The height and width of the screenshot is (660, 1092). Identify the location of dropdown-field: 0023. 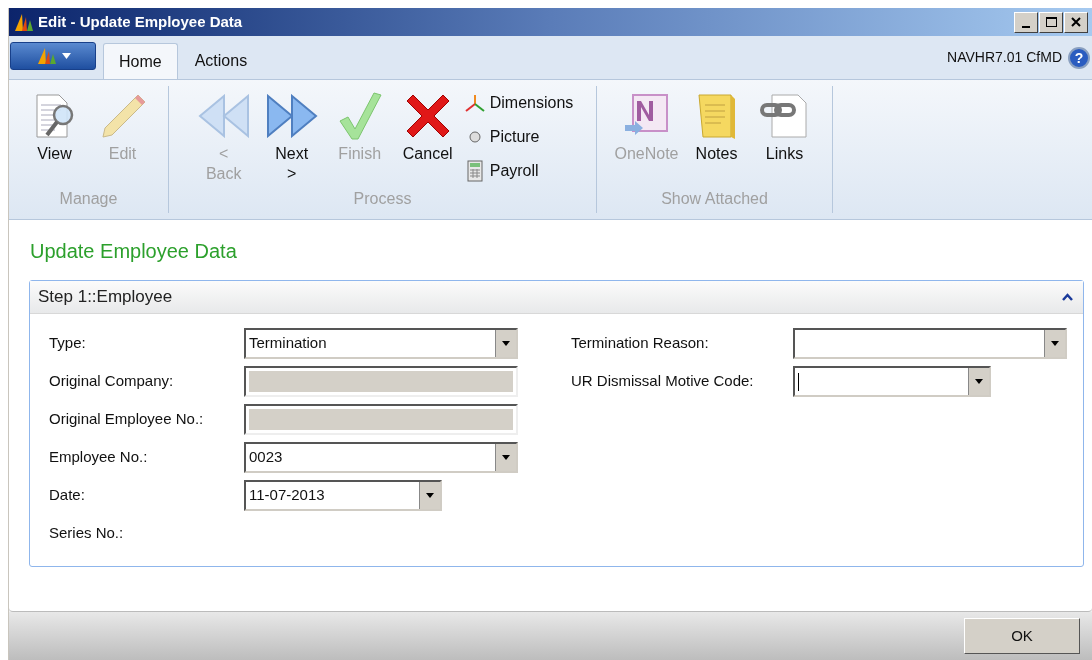
(381, 457).